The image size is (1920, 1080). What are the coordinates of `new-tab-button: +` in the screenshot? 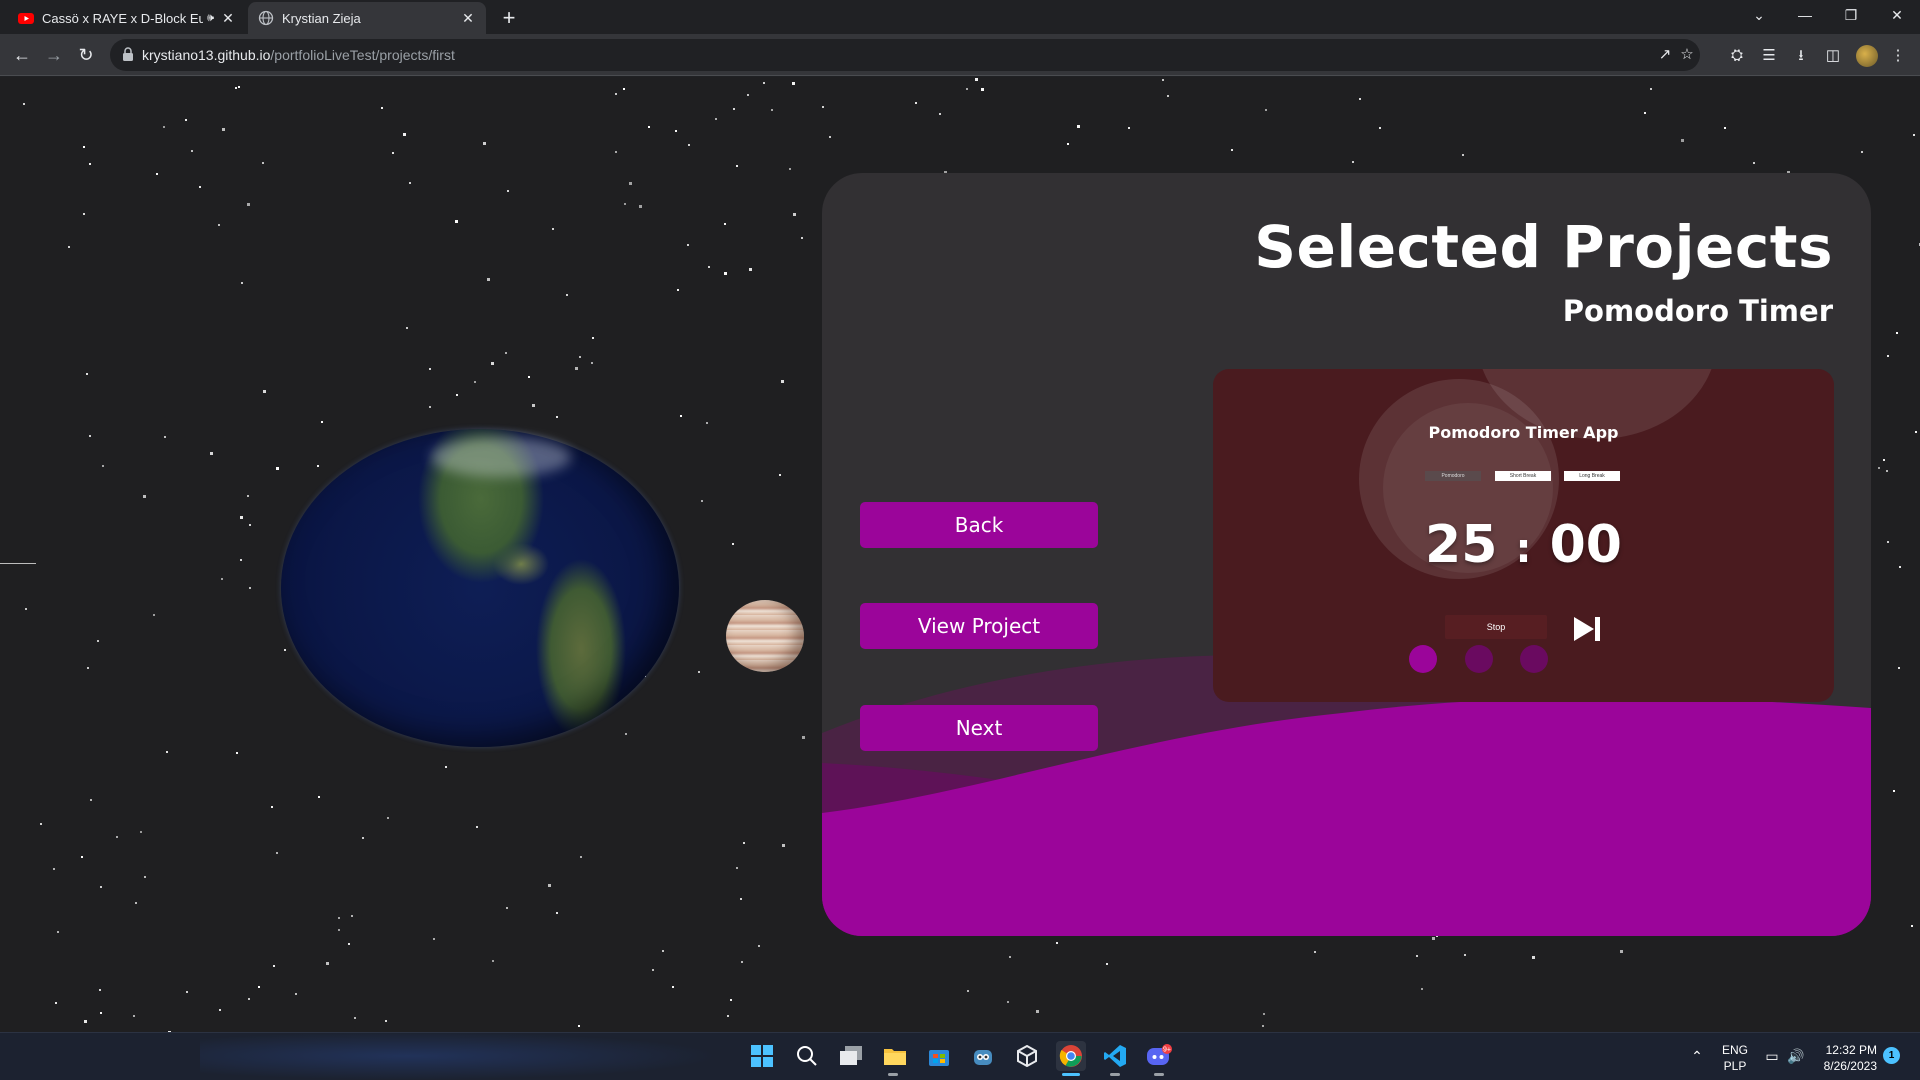 It's located at (509, 18).